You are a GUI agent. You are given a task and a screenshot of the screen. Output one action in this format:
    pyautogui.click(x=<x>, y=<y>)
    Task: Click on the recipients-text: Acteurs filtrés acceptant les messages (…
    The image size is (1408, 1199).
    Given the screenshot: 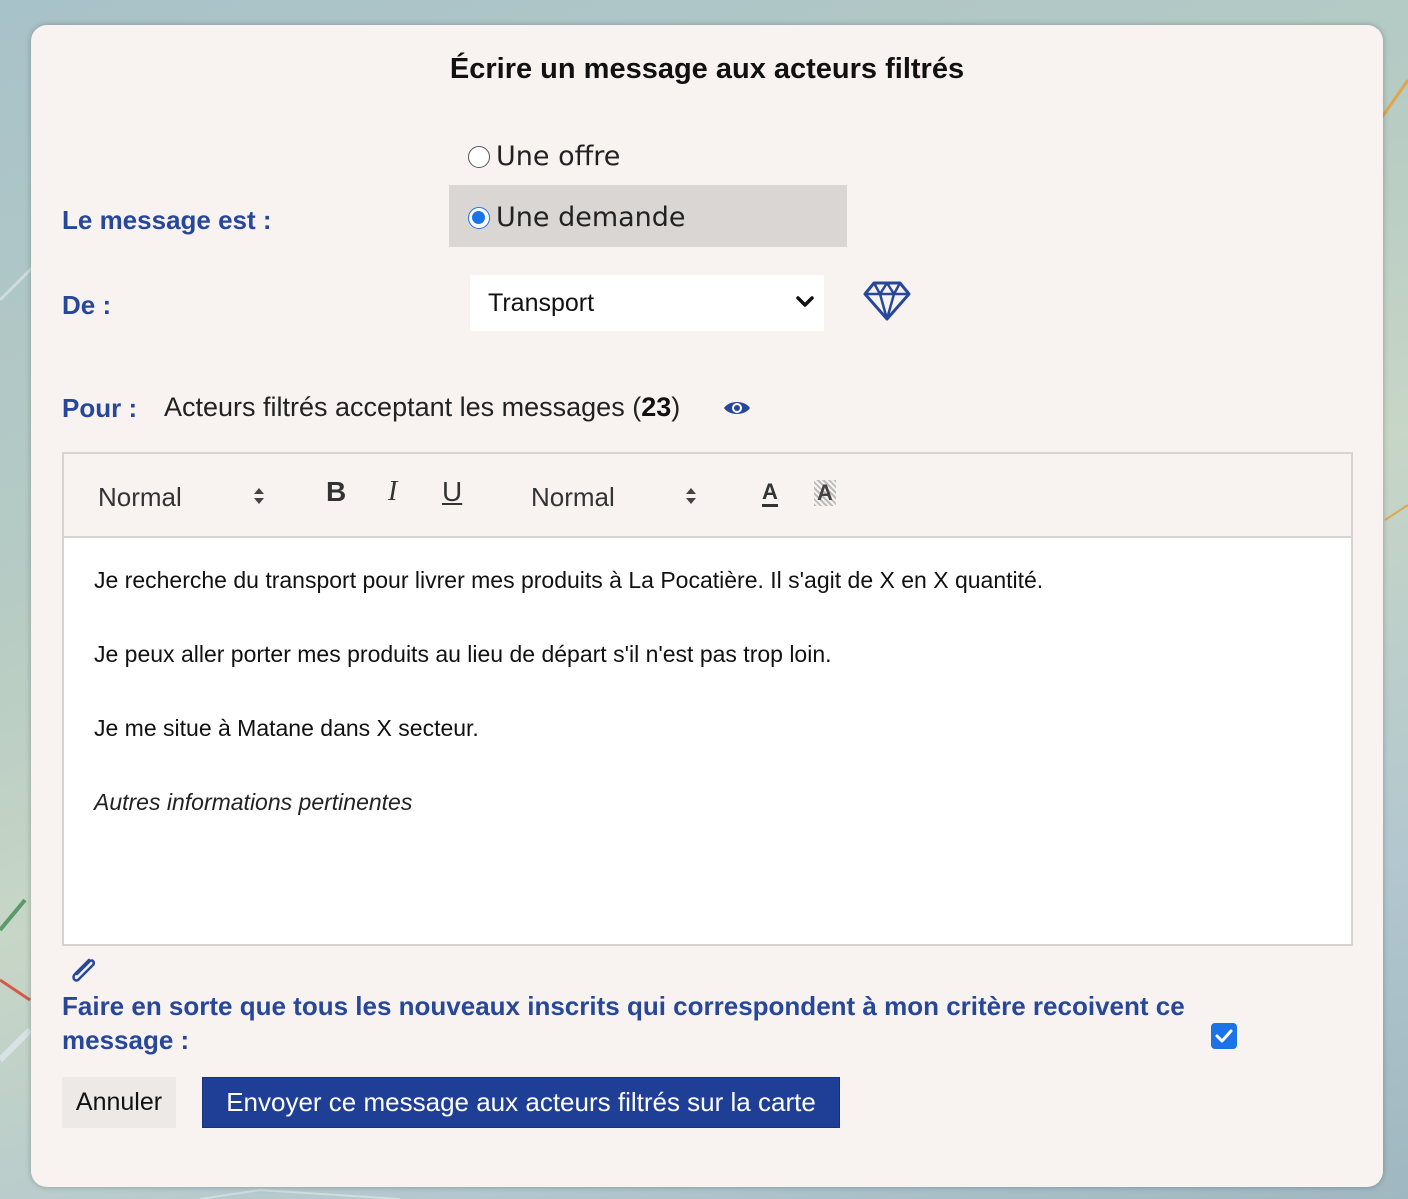 What is the action you would take?
    pyautogui.click(x=422, y=407)
    